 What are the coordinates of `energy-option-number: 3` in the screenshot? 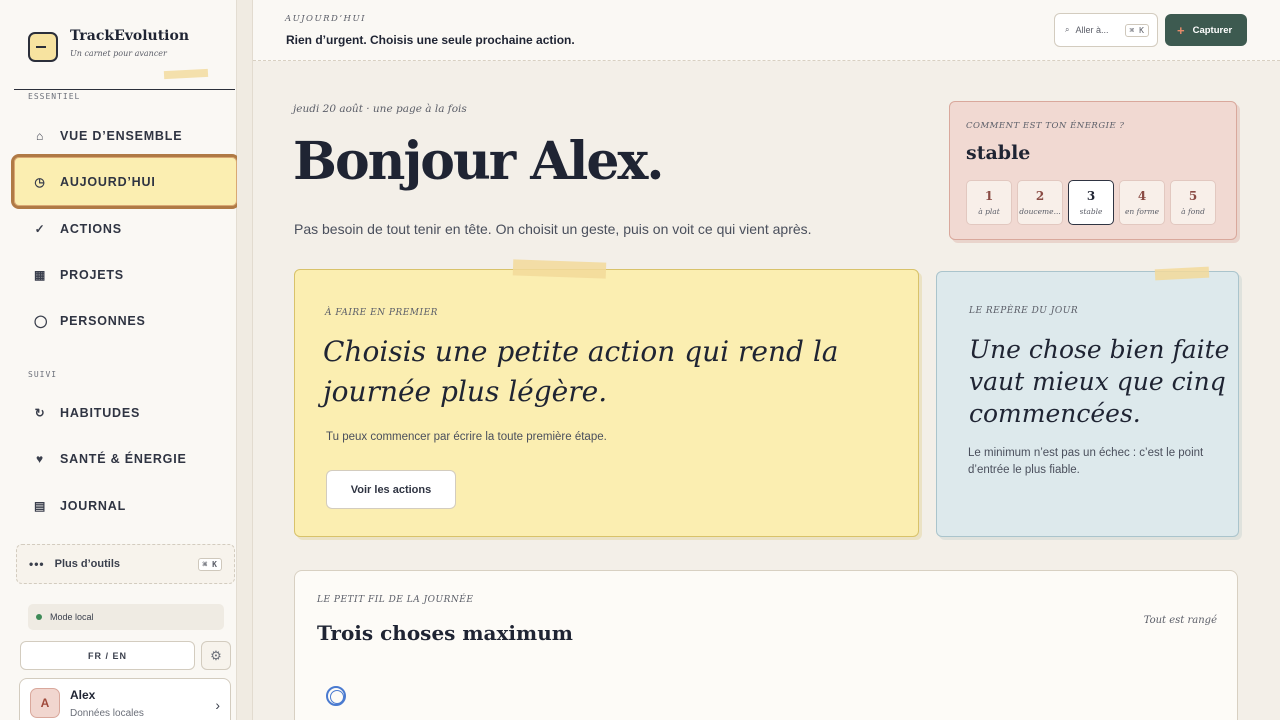 It's located at (1091, 196).